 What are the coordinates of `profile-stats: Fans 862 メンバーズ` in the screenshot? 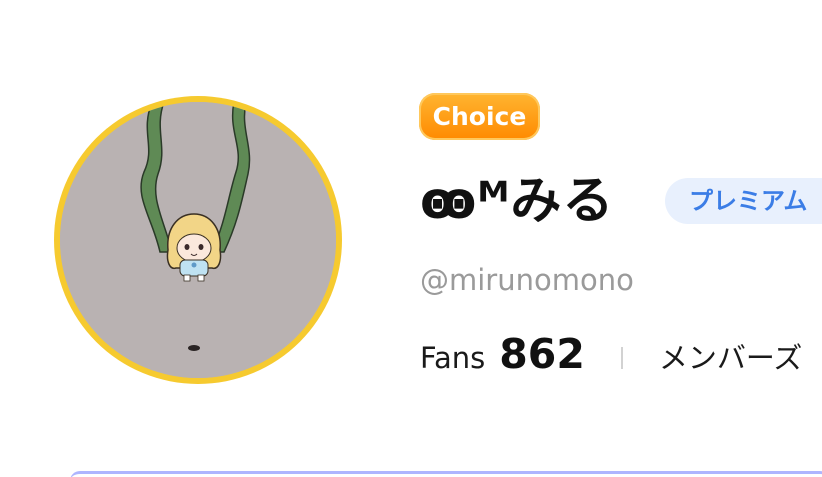 It's located at (611, 358).